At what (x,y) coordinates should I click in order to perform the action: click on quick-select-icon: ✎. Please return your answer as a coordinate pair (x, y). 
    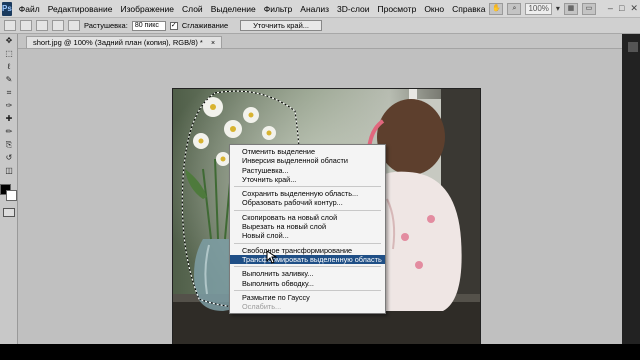
    Looking at the image, I should click on (9, 80).